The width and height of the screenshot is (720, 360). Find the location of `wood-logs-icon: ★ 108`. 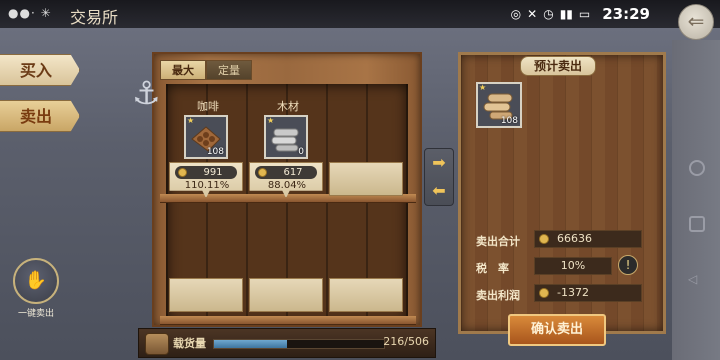

wood-logs-icon: ★ 108 is located at coordinates (499, 105).